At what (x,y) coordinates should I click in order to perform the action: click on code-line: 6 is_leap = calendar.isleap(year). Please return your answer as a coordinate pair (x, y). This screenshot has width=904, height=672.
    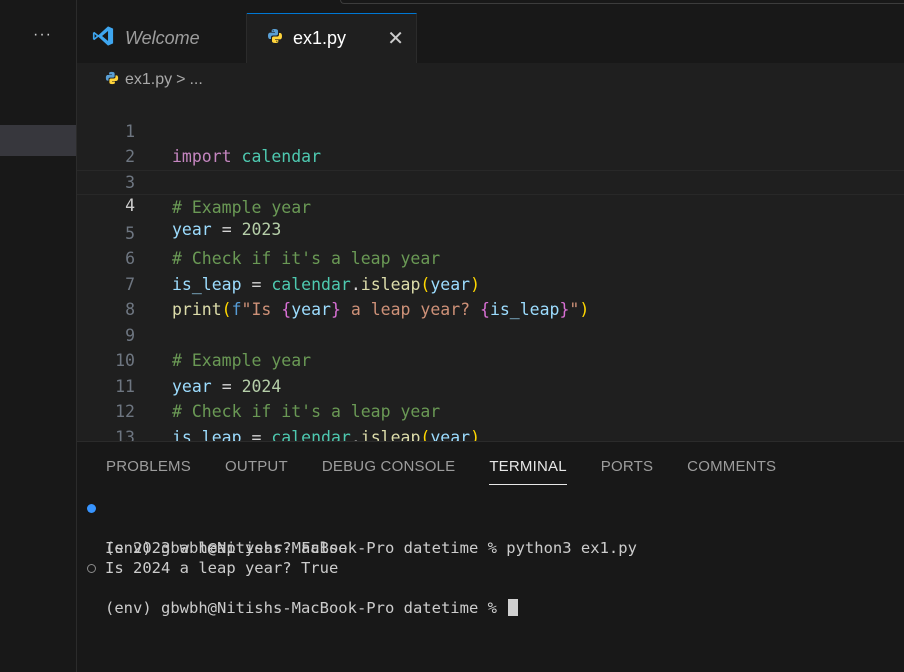
    Looking at the image, I should click on (490, 257).